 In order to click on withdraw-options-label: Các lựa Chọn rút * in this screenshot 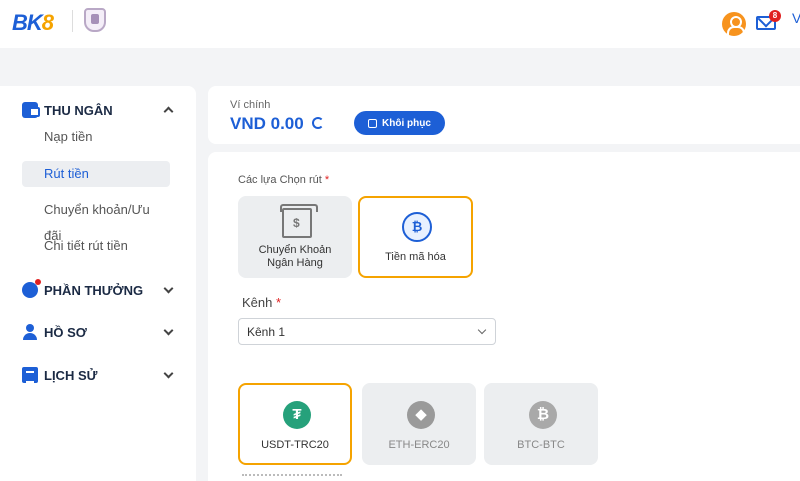, I will do `click(283, 180)`.